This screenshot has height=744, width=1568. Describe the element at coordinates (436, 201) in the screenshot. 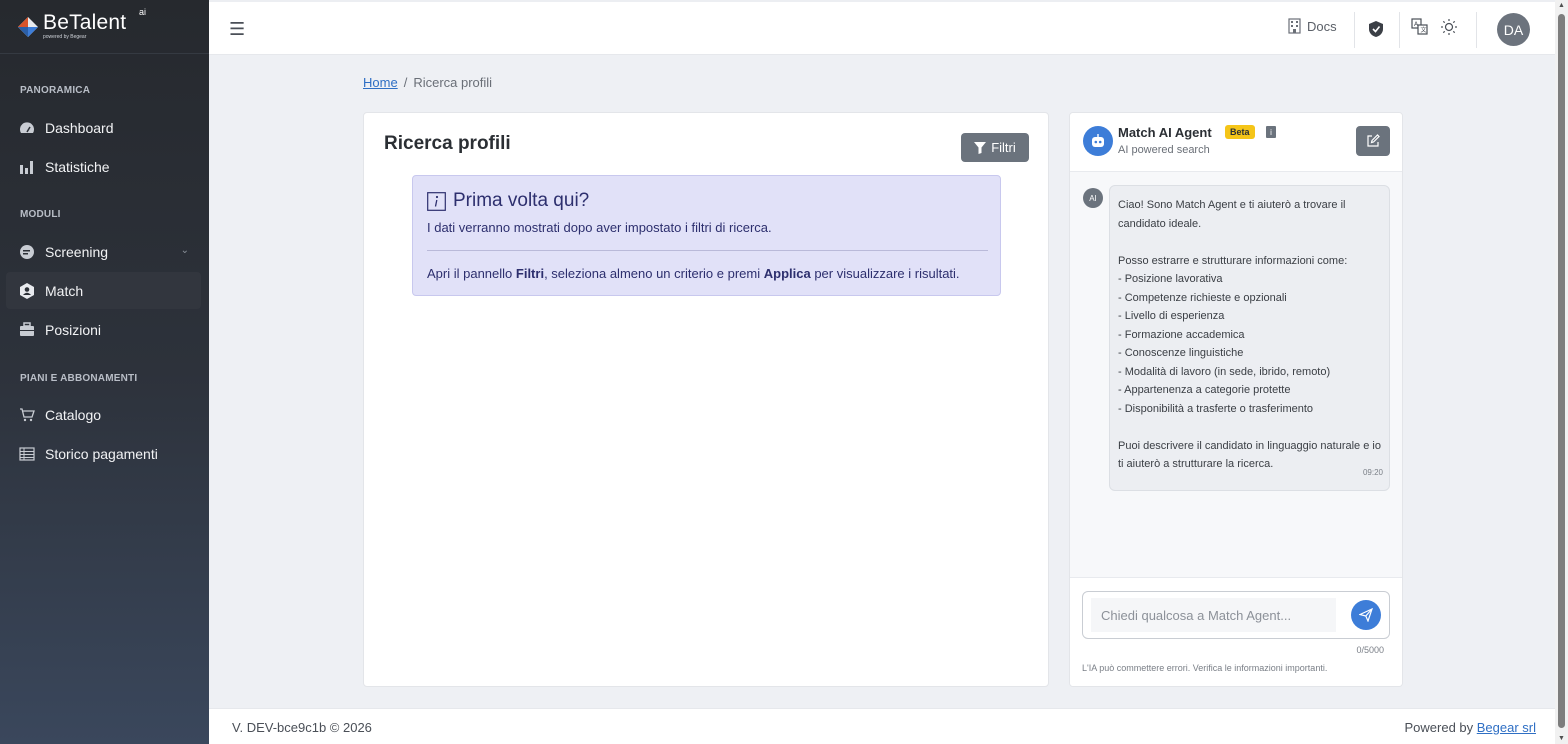

I see `info-icon` at that location.